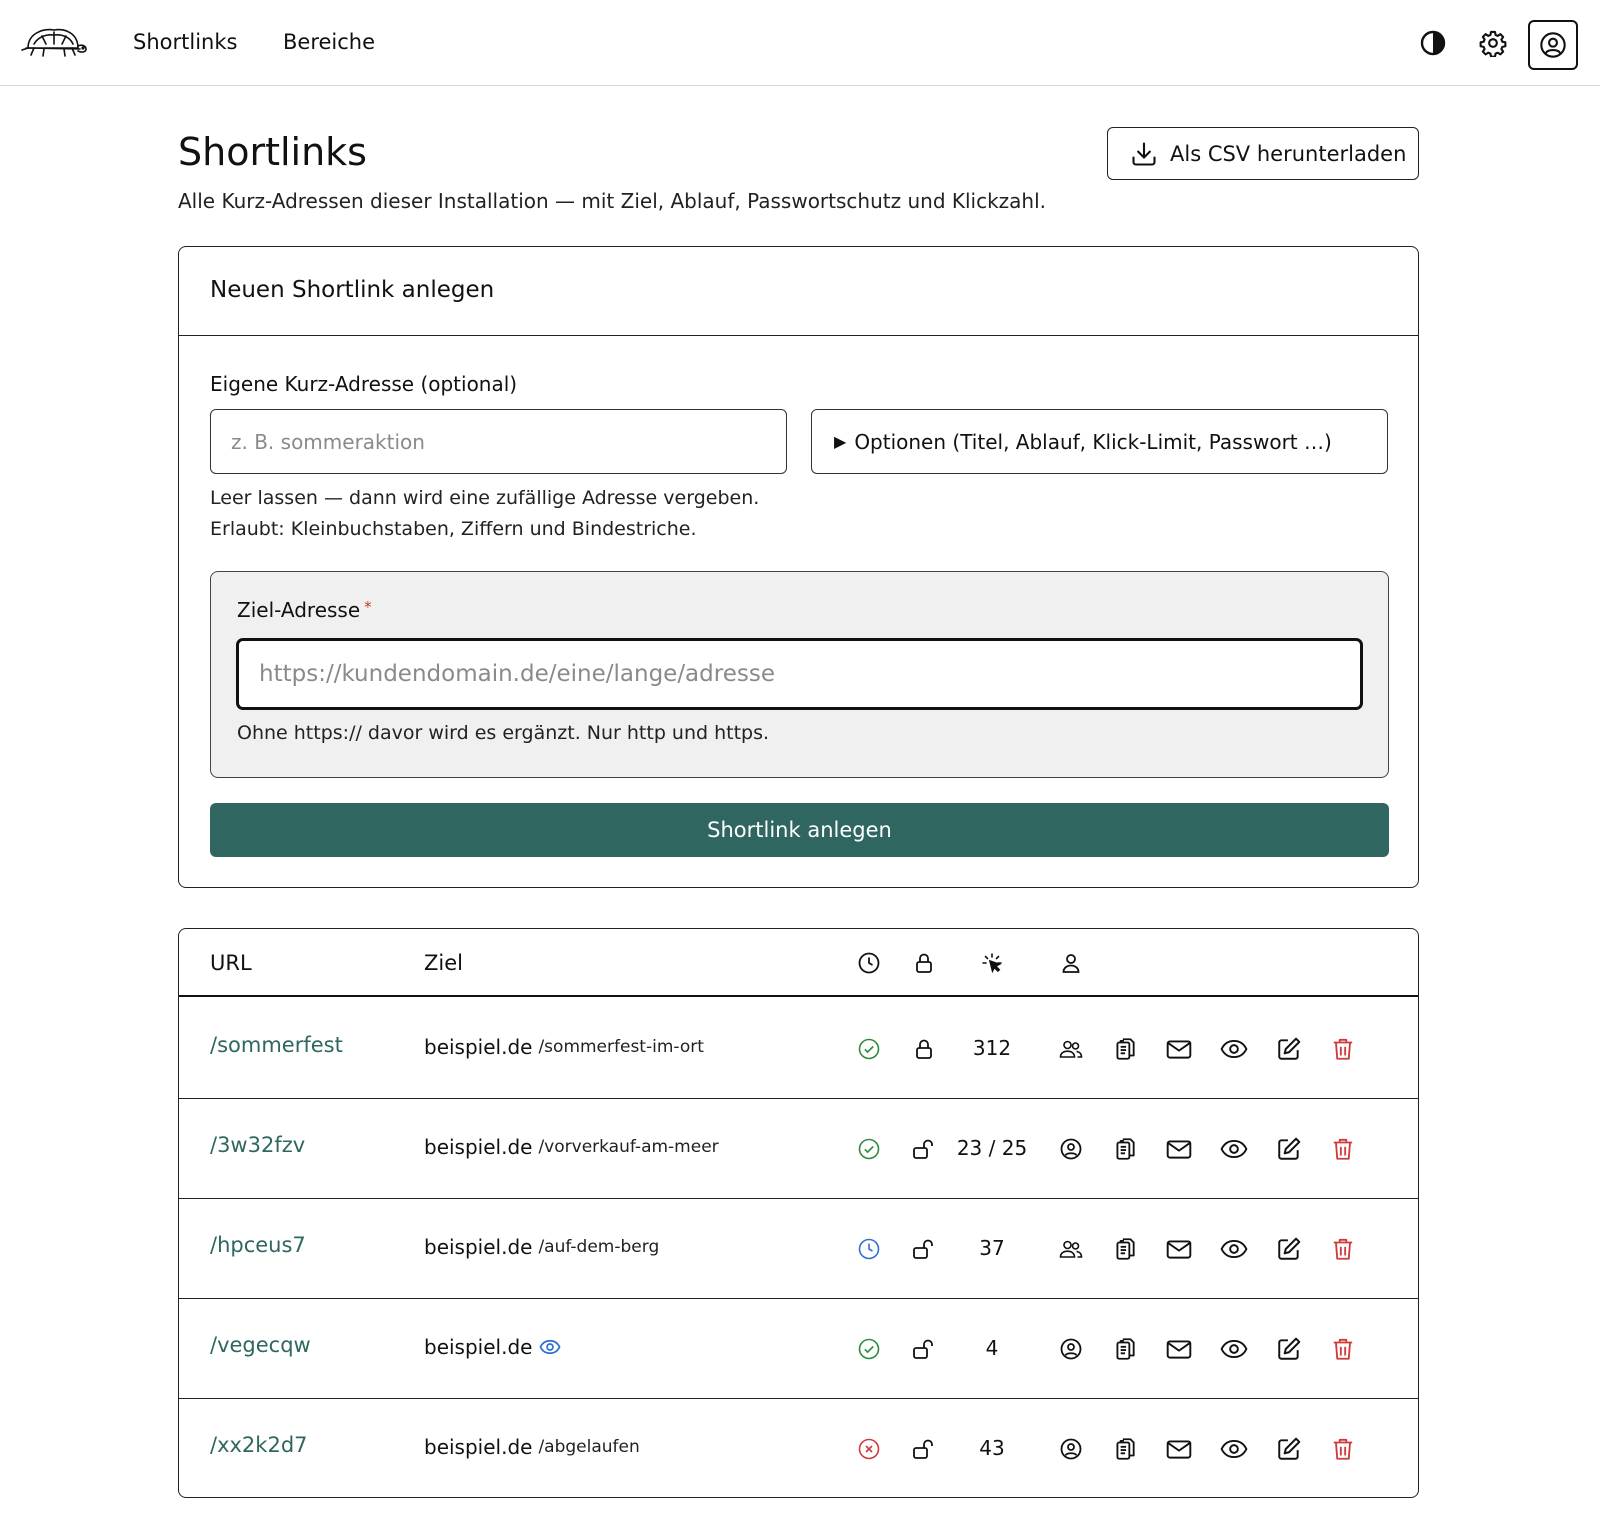 Image resolution: width=1600 pixels, height=1525 pixels. Describe the element at coordinates (185, 42) in the screenshot. I see `nav-shortlinks: Shortlinks` at that location.